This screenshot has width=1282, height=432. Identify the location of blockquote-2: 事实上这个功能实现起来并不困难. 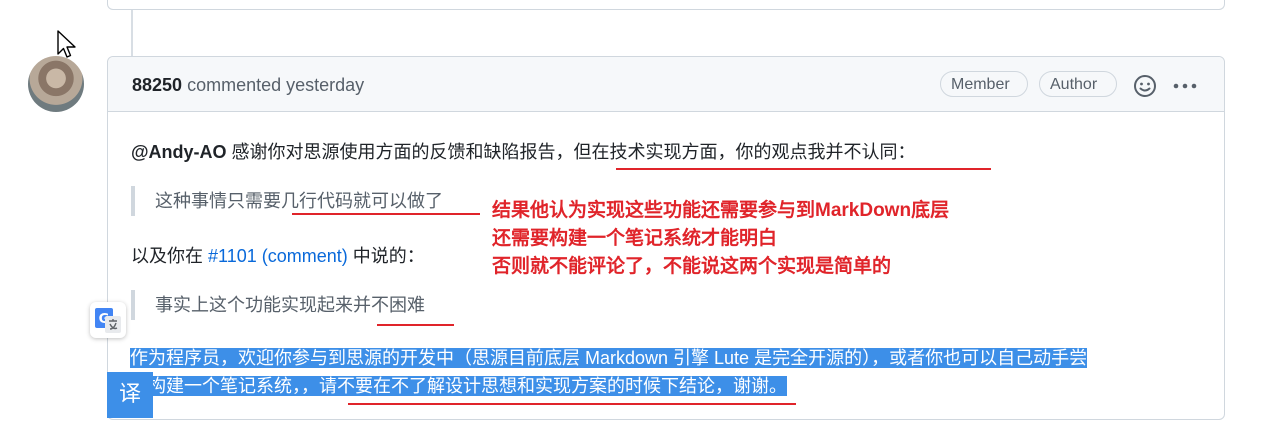
(278, 305).